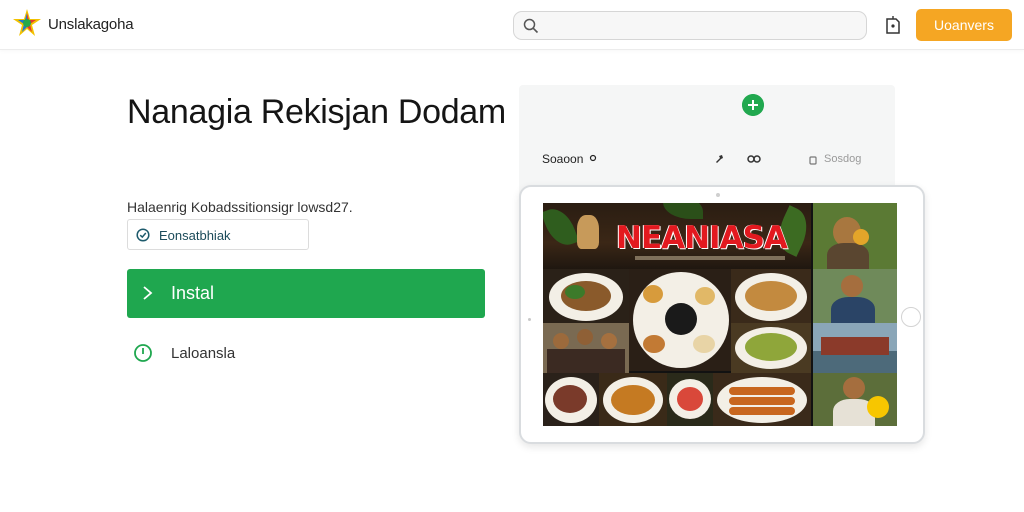  What do you see at coordinates (843, 159) in the screenshot?
I see `preview-toolbar-status: Sosdog` at bounding box center [843, 159].